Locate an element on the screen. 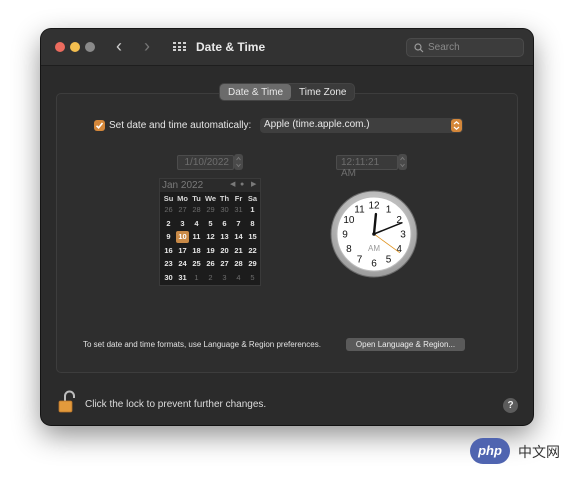 This screenshot has height=480, width=575. title-bar: ‹ › Date & Time is located at coordinates (287, 47).